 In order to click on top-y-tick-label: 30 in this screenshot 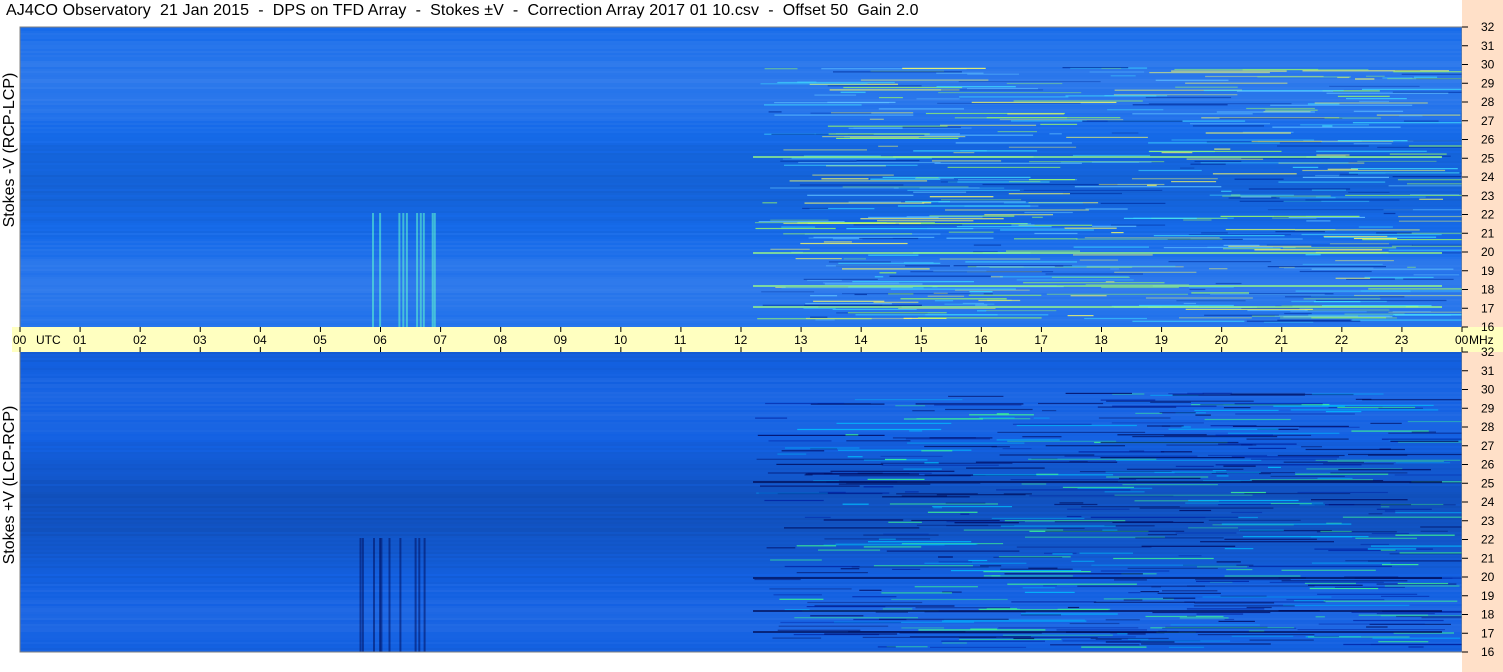, I will do `click(1488, 65)`.